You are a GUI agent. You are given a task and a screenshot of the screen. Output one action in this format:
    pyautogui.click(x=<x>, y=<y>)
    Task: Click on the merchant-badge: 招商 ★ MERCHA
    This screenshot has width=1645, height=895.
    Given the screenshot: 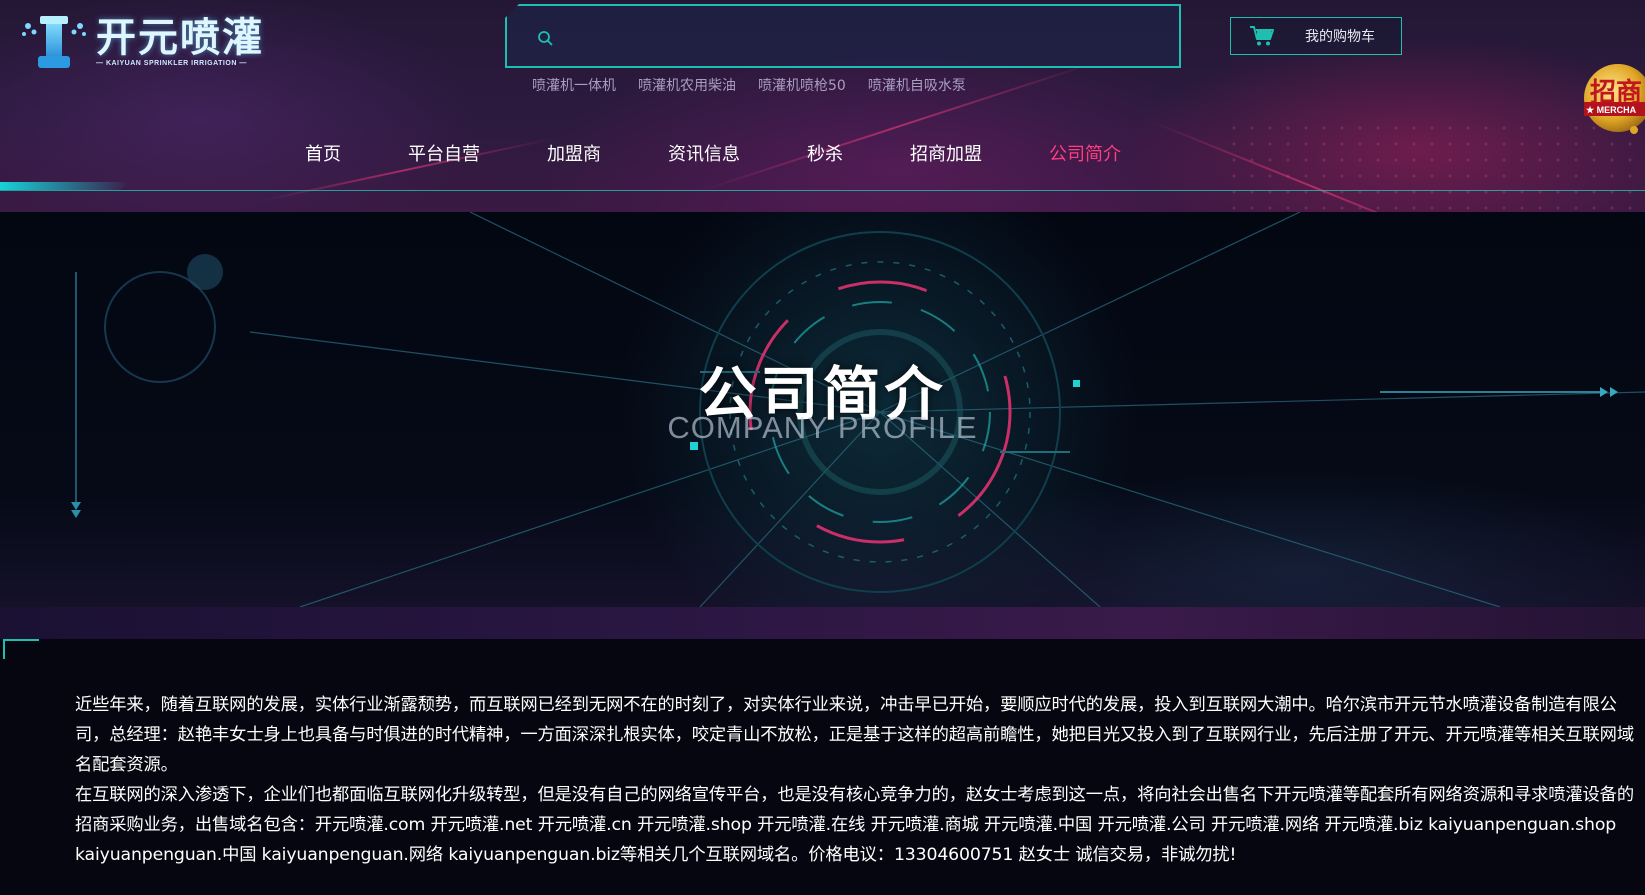 What is the action you would take?
    pyautogui.click(x=1611, y=103)
    